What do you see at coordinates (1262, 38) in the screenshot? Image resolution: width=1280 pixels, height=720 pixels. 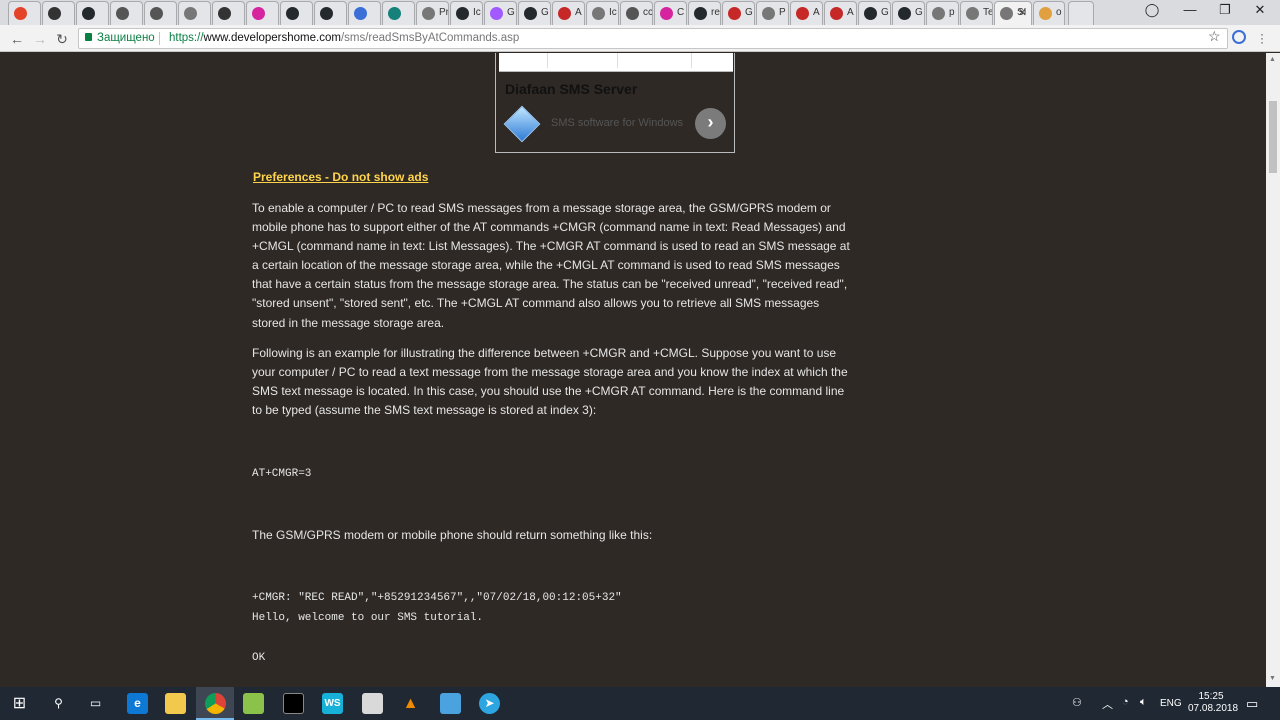 I see `chrome-menu-icon: · · ·` at bounding box center [1262, 38].